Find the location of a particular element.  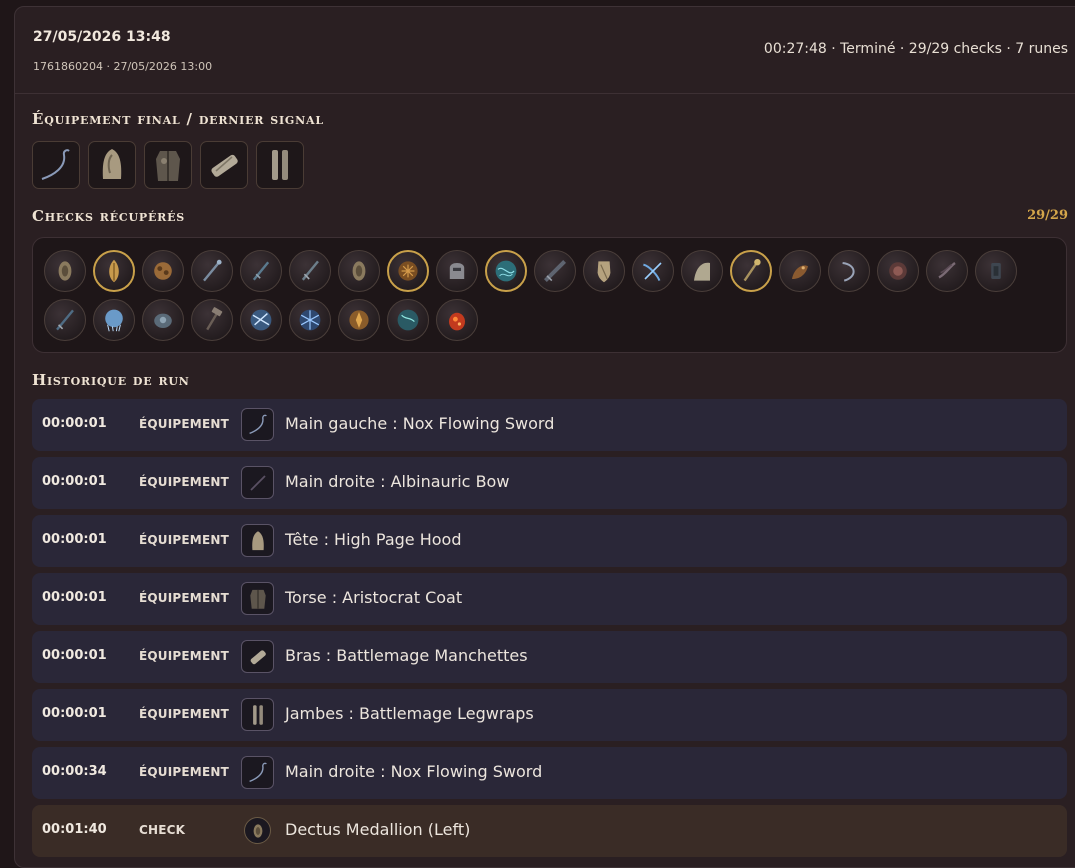

history-label: Main droite : Nox Flowing Sword is located at coordinates (414, 771).